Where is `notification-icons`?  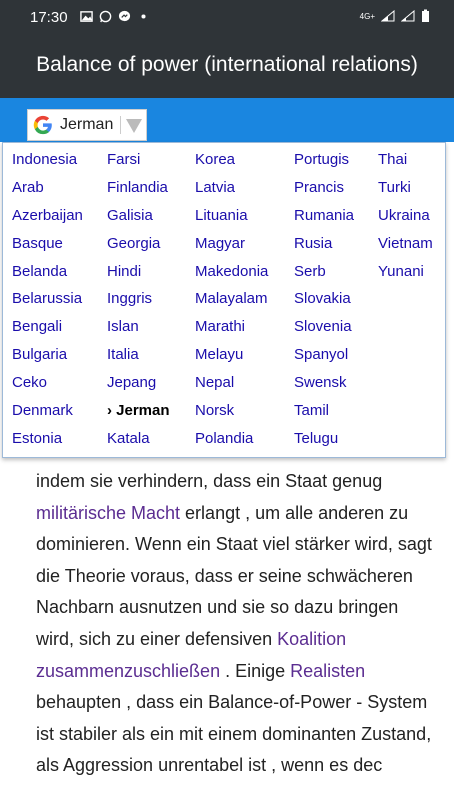
notification-icons is located at coordinates (115, 16).